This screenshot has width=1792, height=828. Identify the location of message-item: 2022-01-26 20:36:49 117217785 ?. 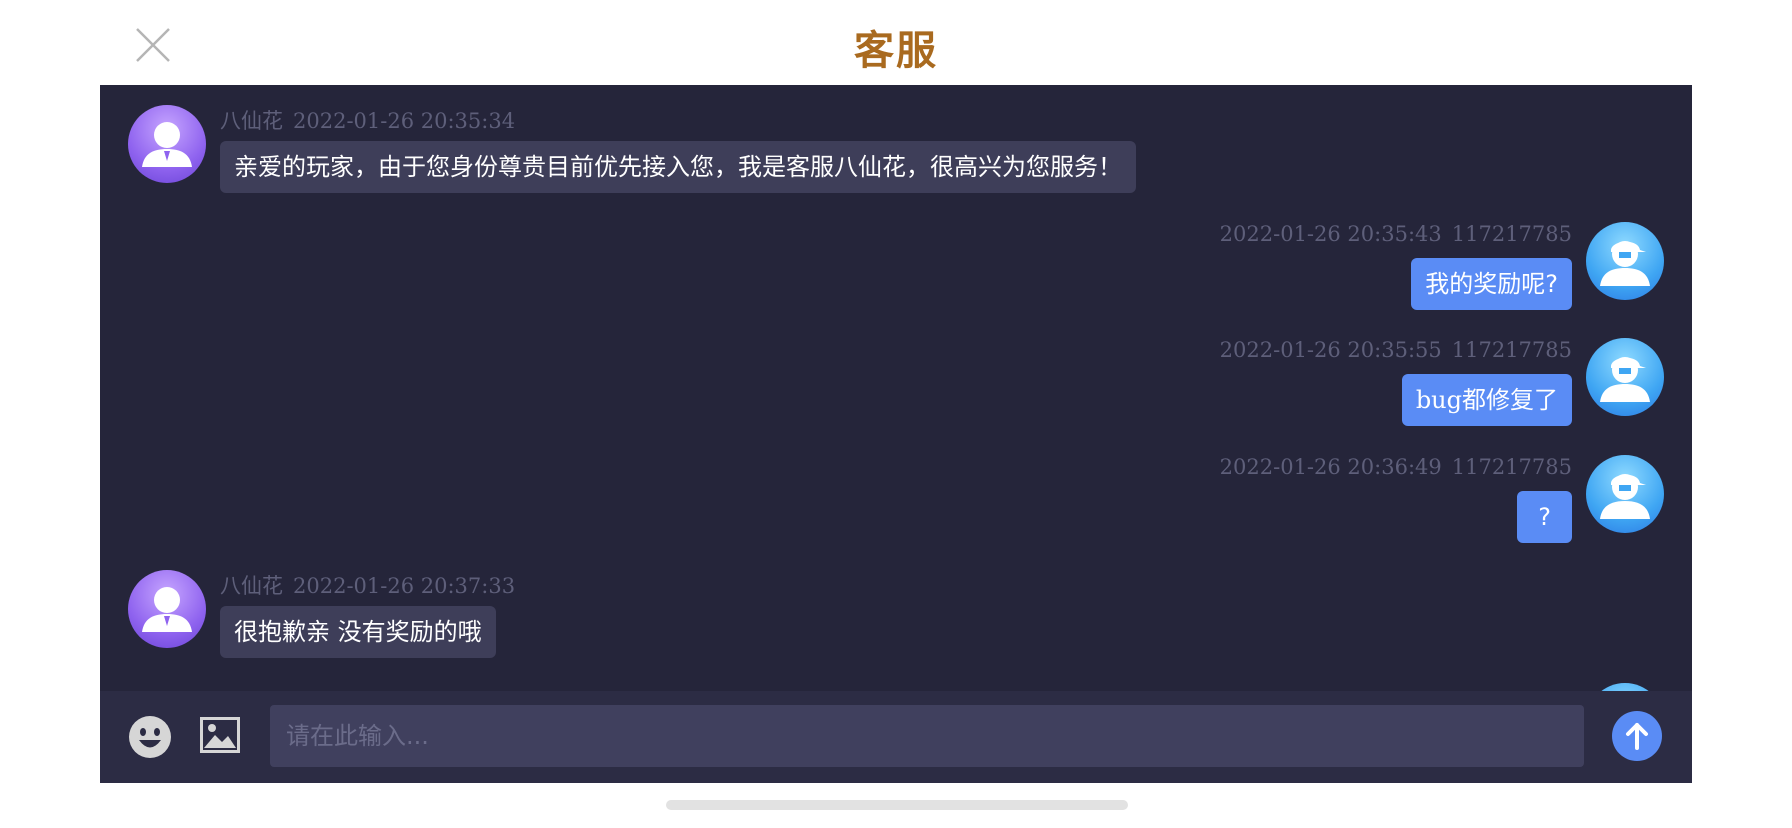
(896, 505).